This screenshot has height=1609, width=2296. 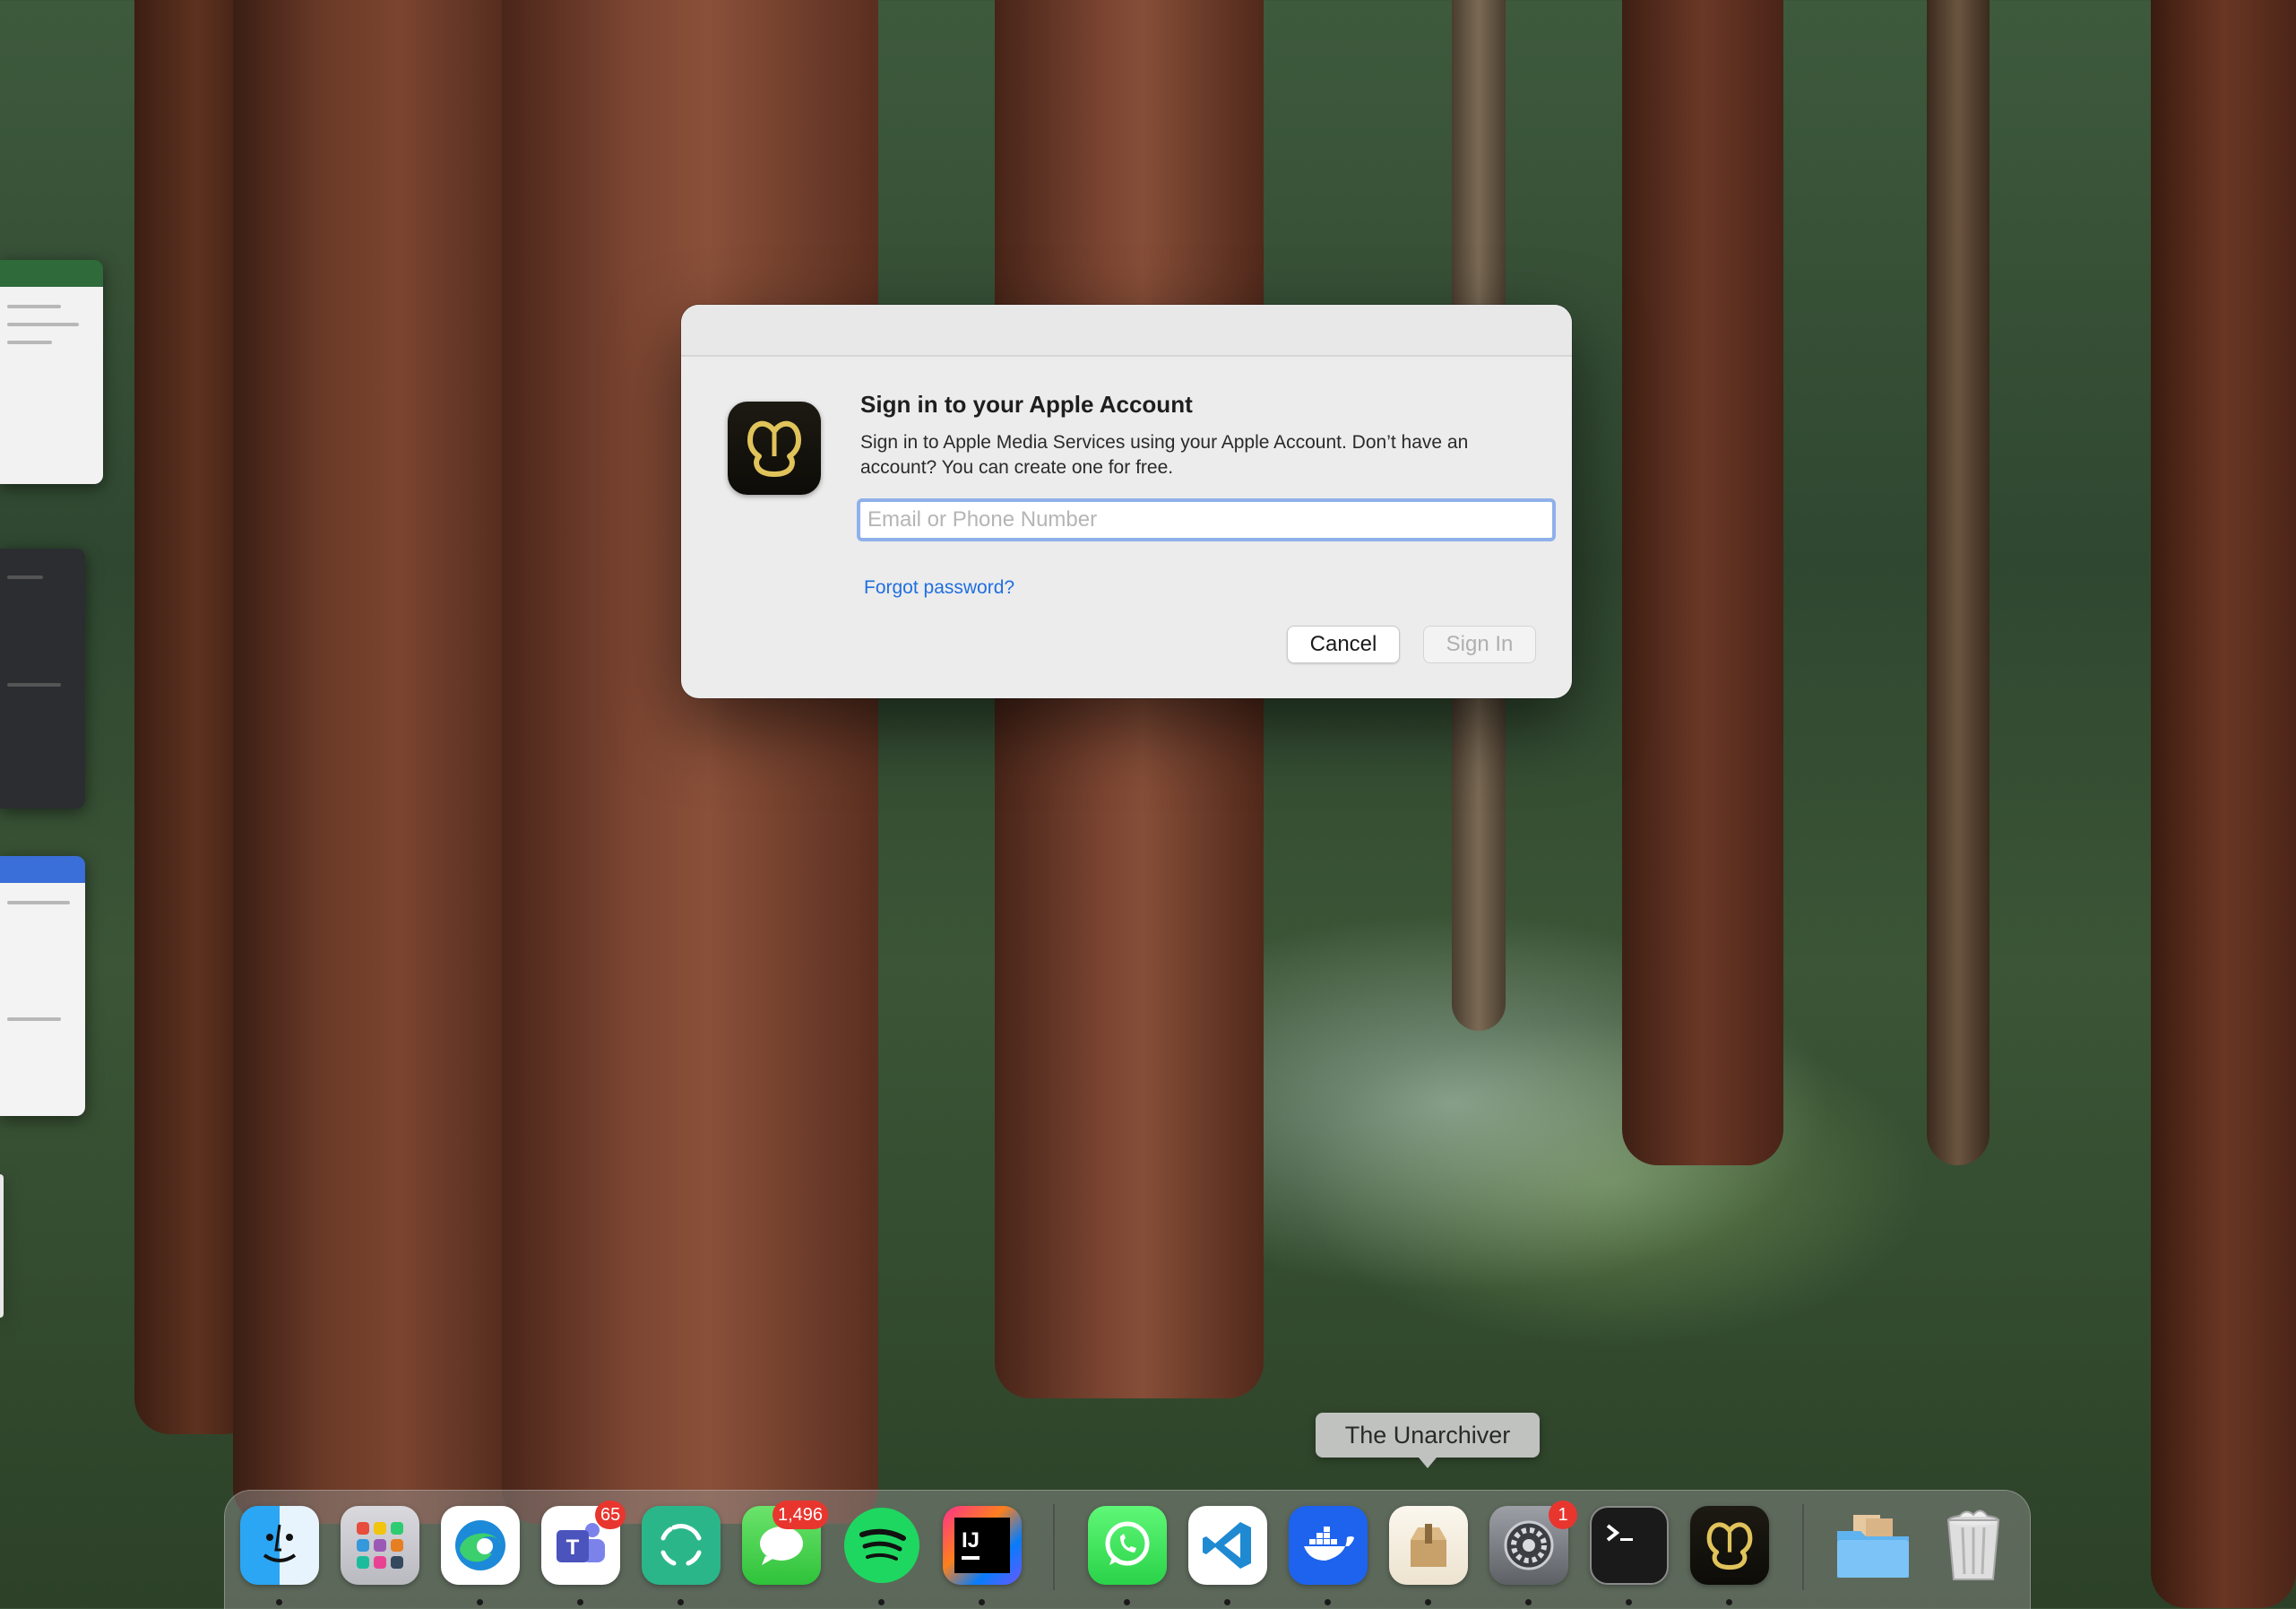 I want to click on spotify-icon, so click(x=882, y=1546).